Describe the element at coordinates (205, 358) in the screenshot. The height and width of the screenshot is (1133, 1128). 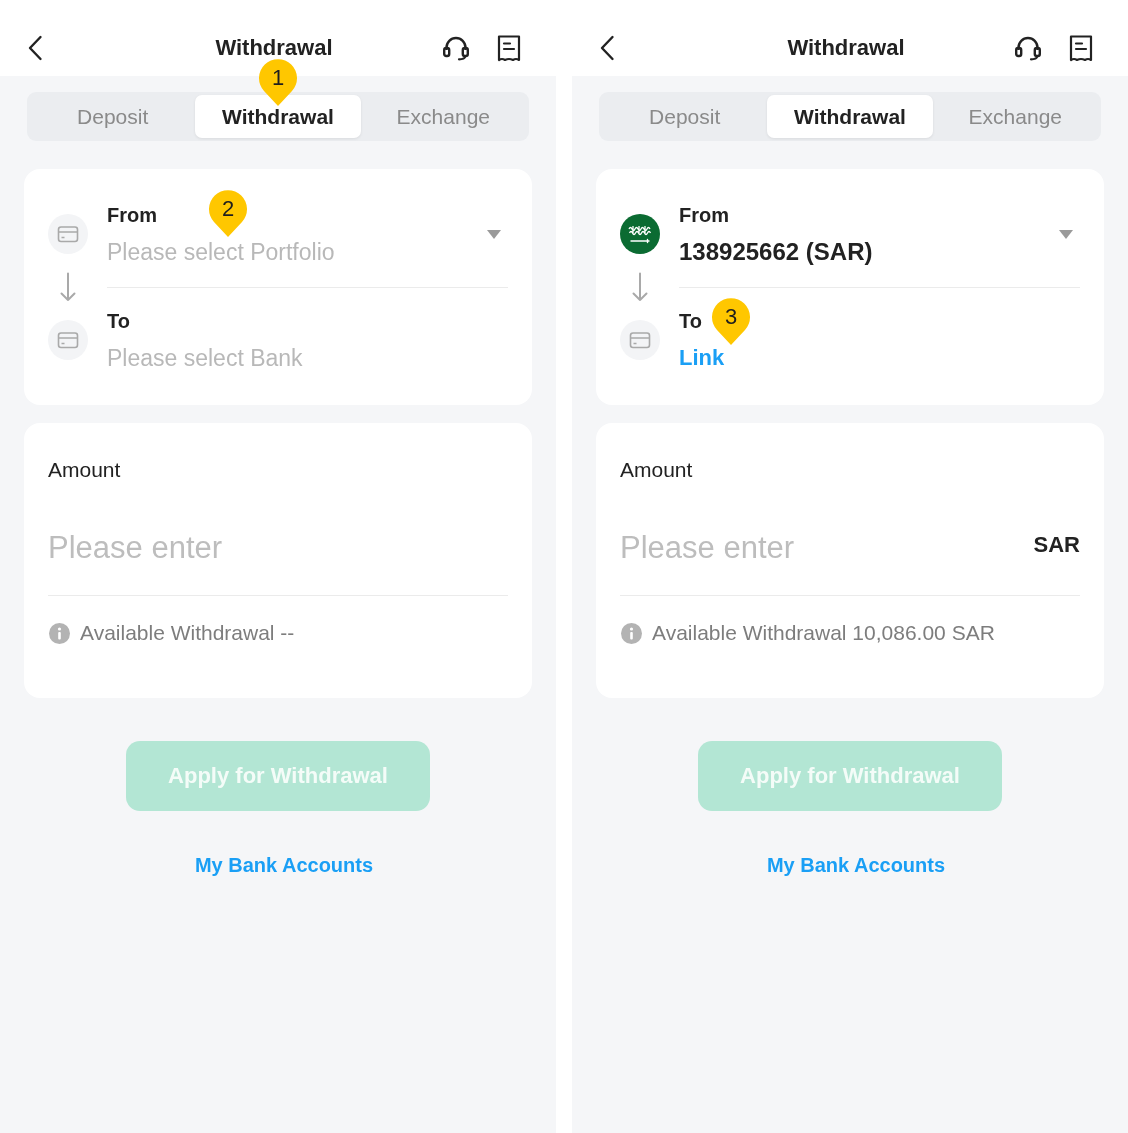
I see `bank-select: Please select Bank` at that location.